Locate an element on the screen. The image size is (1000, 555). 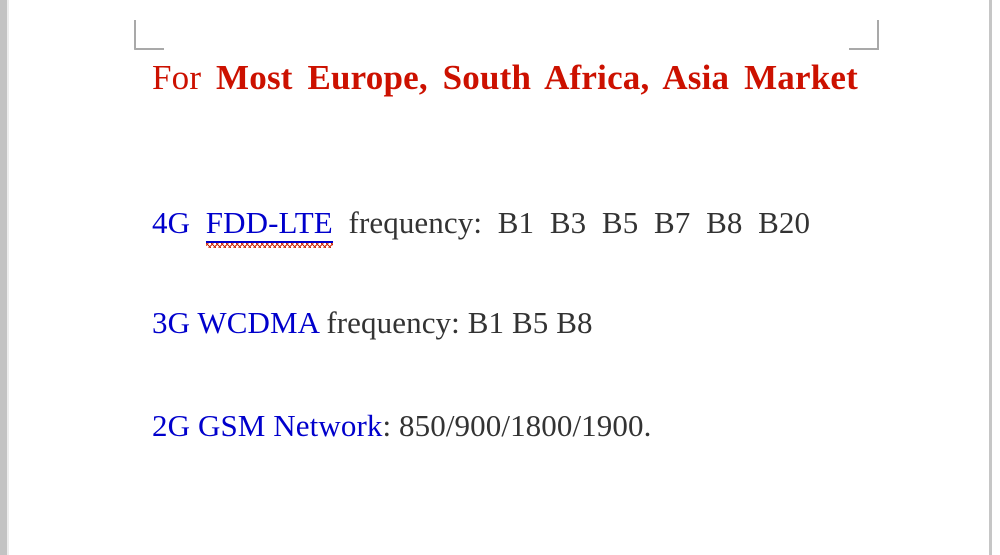
margin-crop-mark-top-left is located at coordinates (149, 35).